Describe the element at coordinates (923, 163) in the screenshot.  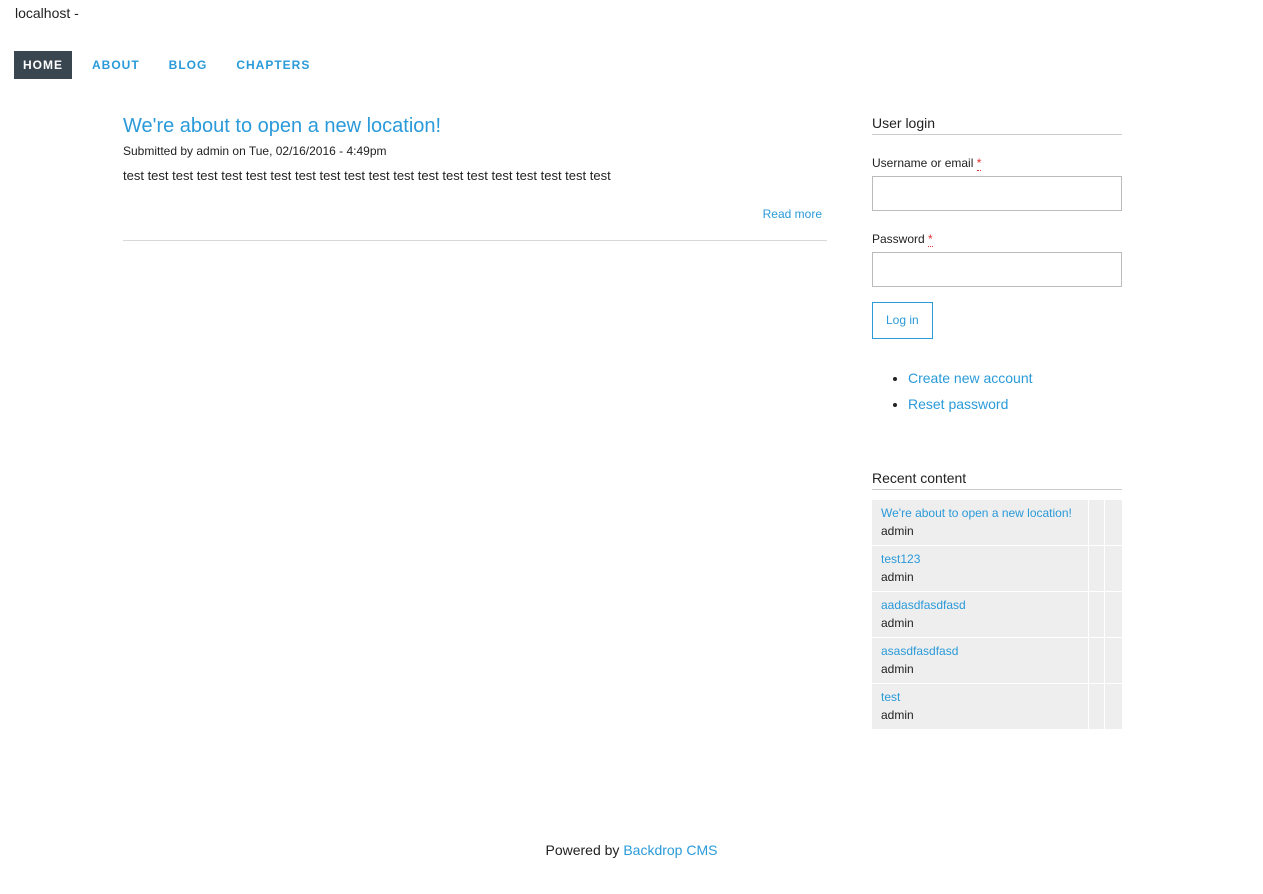
I see `username-label-text: Username or email` at that location.